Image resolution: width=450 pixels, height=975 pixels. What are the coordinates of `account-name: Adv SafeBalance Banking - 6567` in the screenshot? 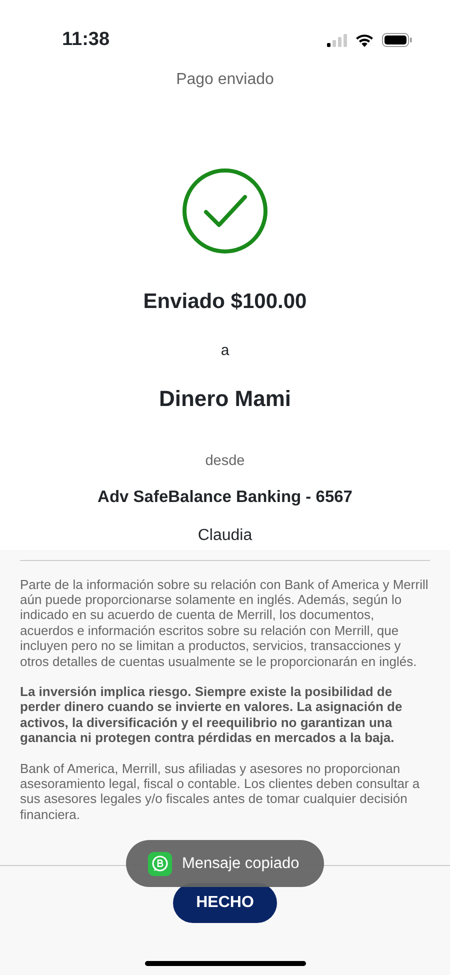 It's located at (225, 497).